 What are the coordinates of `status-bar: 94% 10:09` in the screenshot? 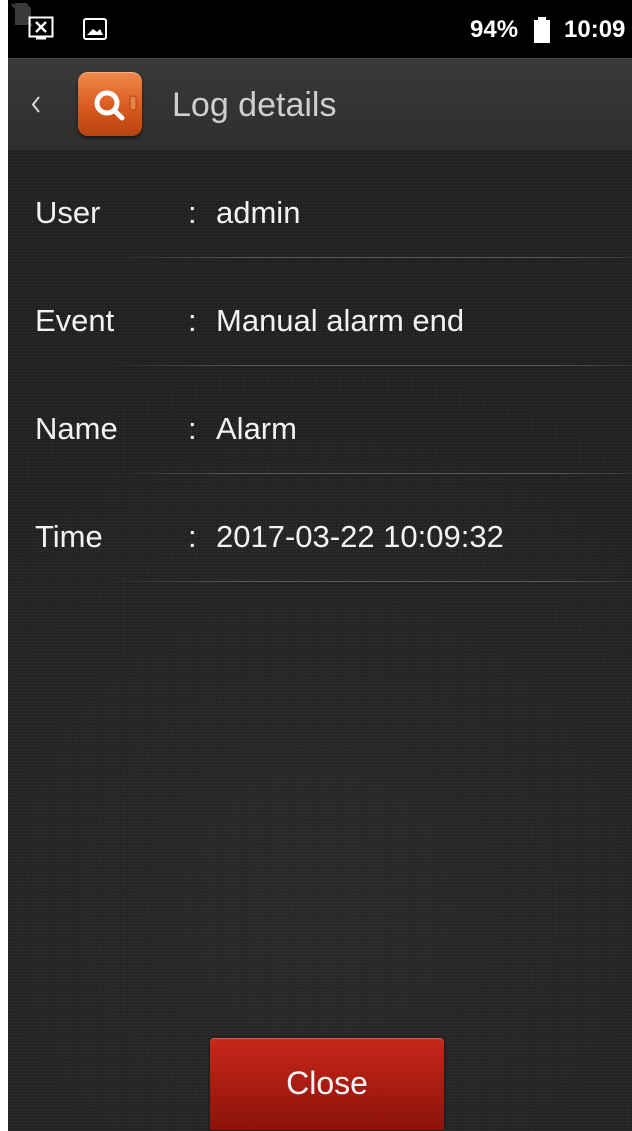 It's located at (320, 29).